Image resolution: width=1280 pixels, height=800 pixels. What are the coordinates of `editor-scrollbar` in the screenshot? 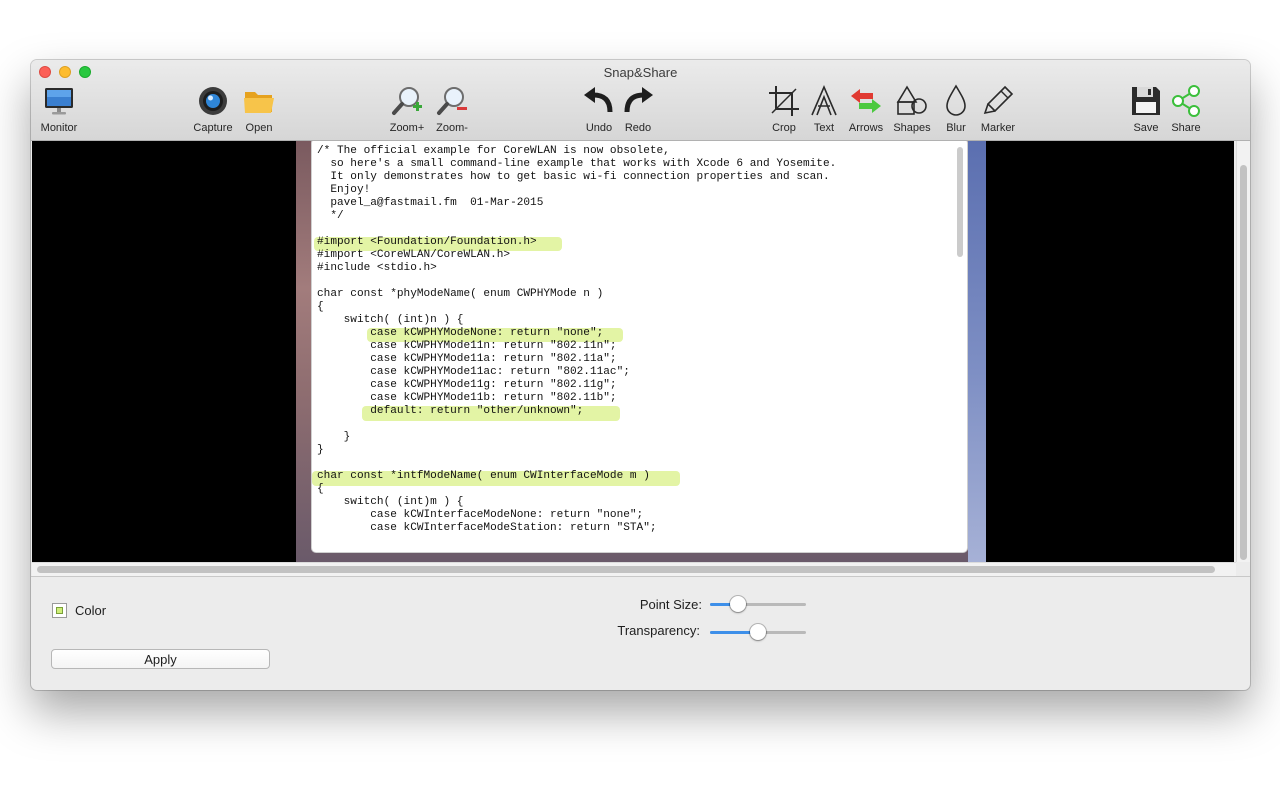 It's located at (960, 202).